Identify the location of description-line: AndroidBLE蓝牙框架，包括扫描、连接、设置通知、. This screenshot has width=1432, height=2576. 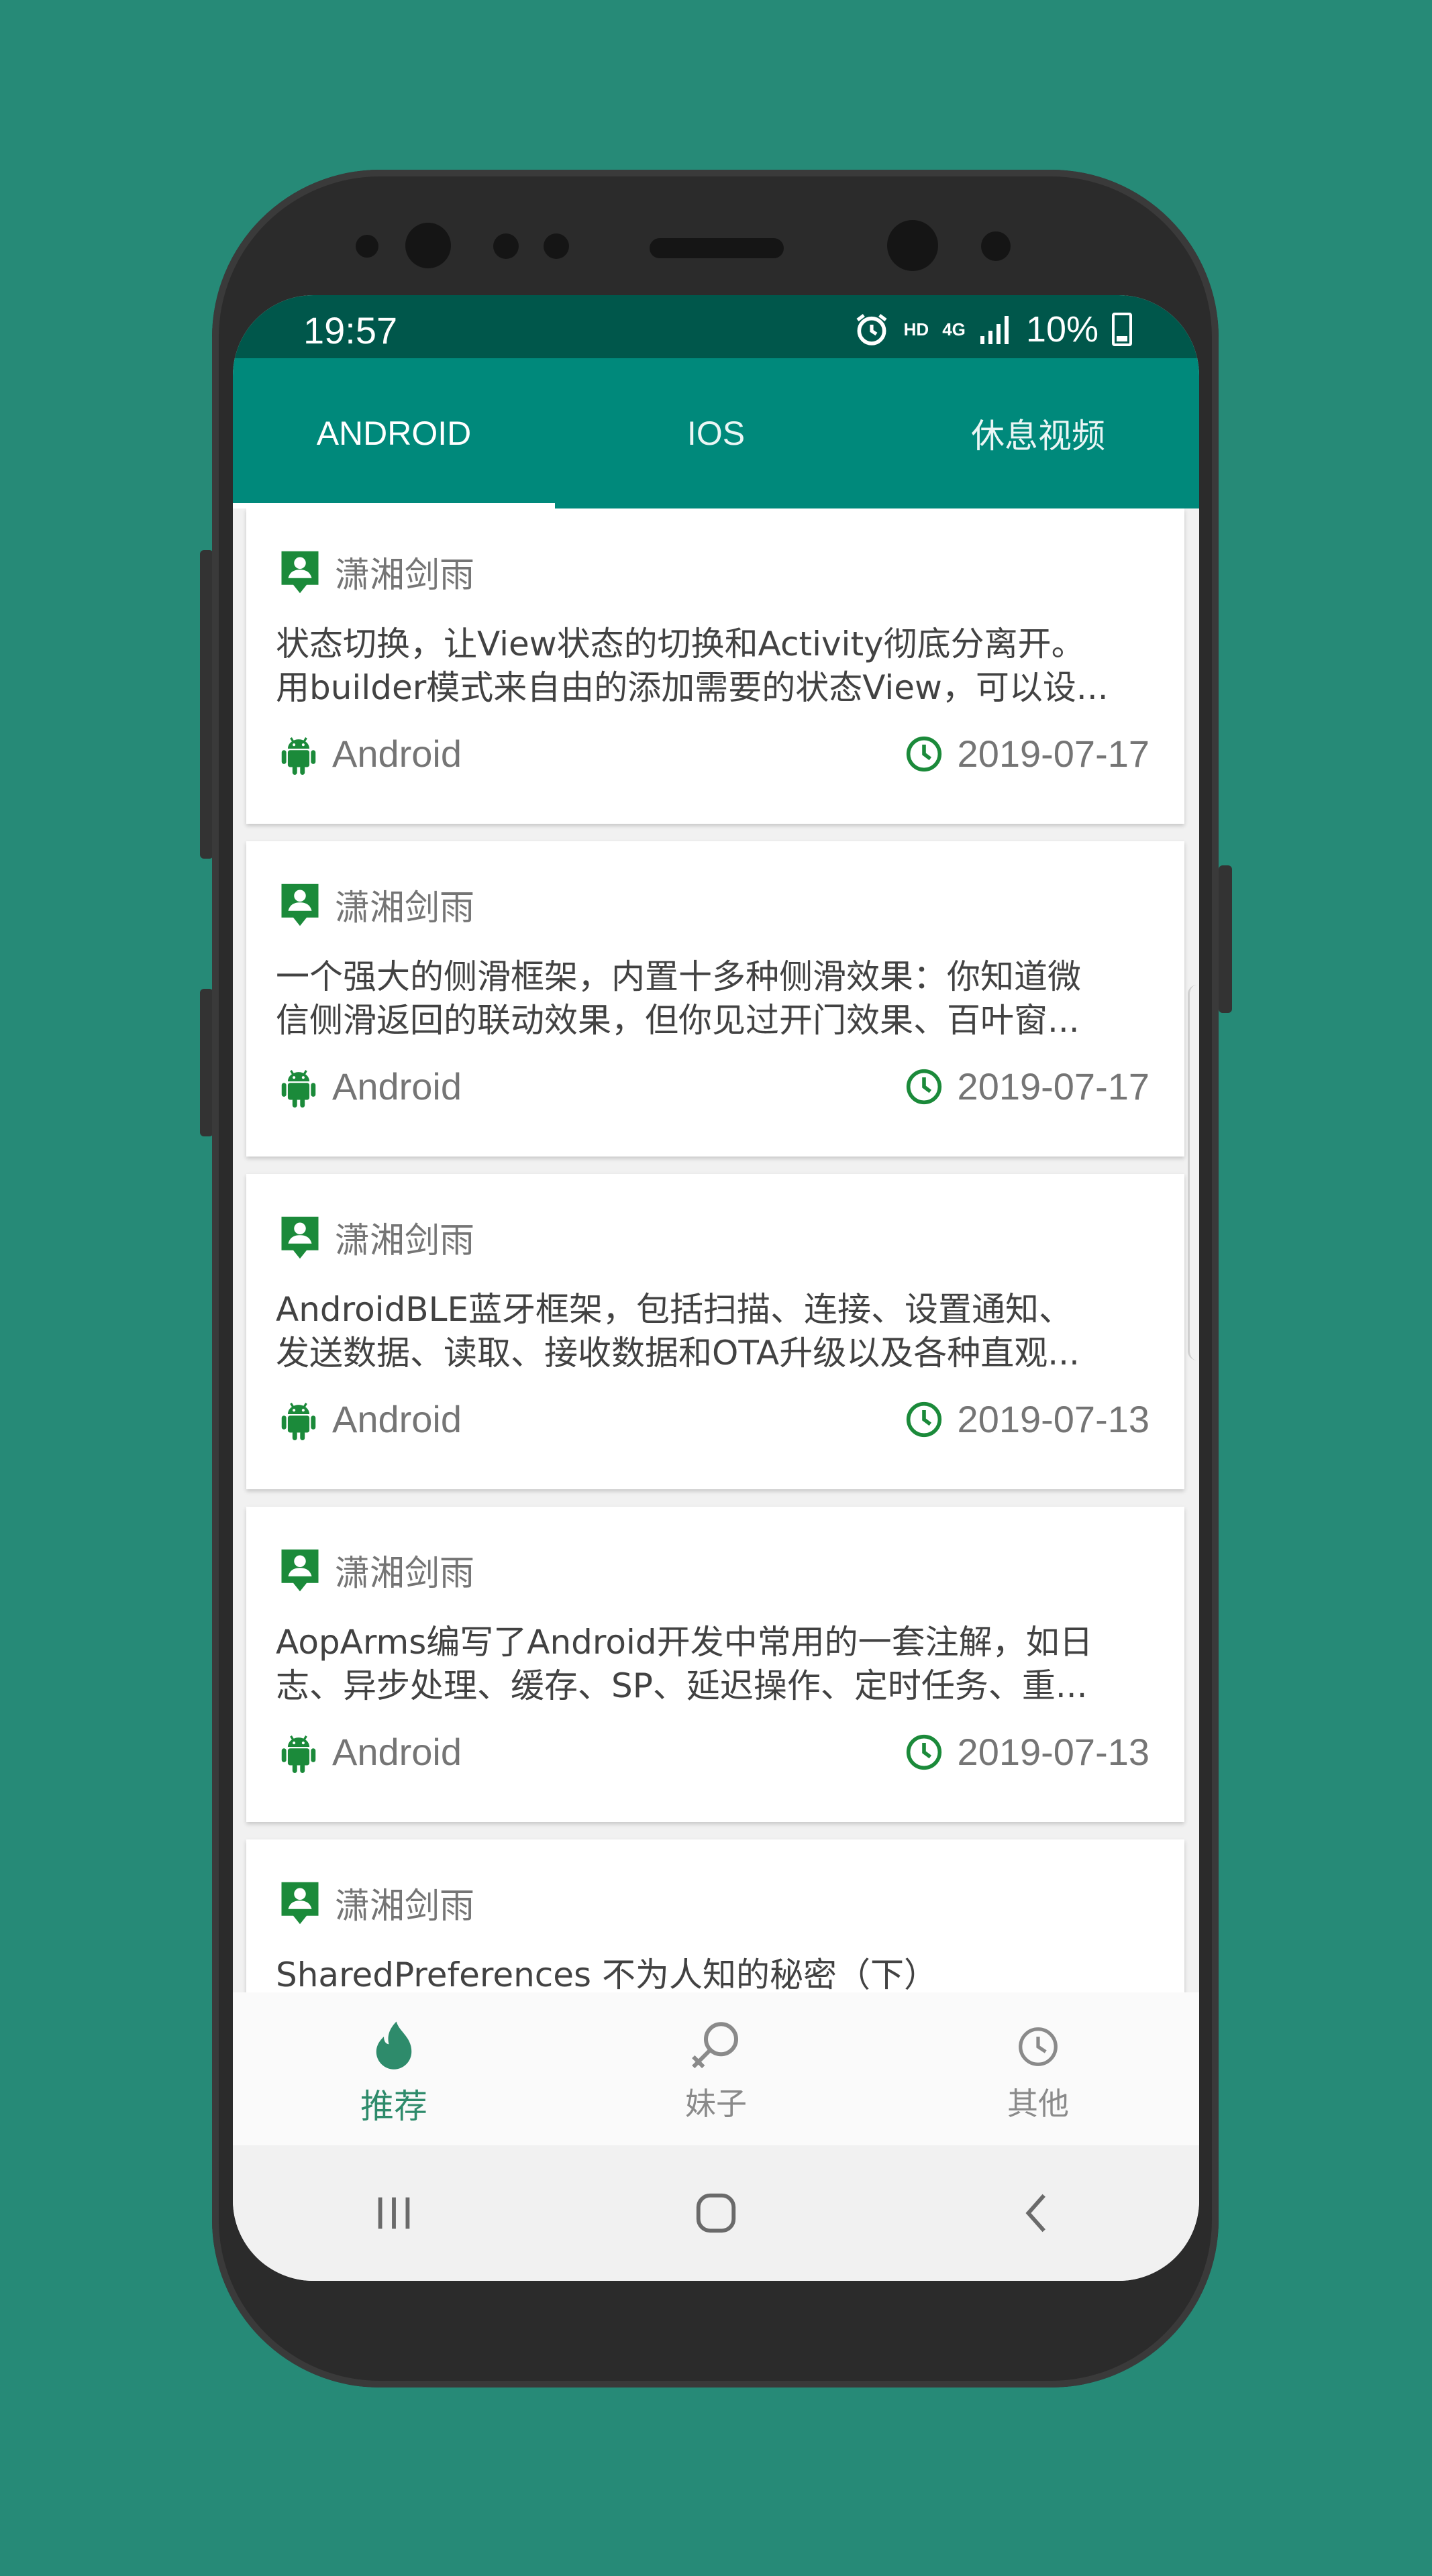
(674, 1309).